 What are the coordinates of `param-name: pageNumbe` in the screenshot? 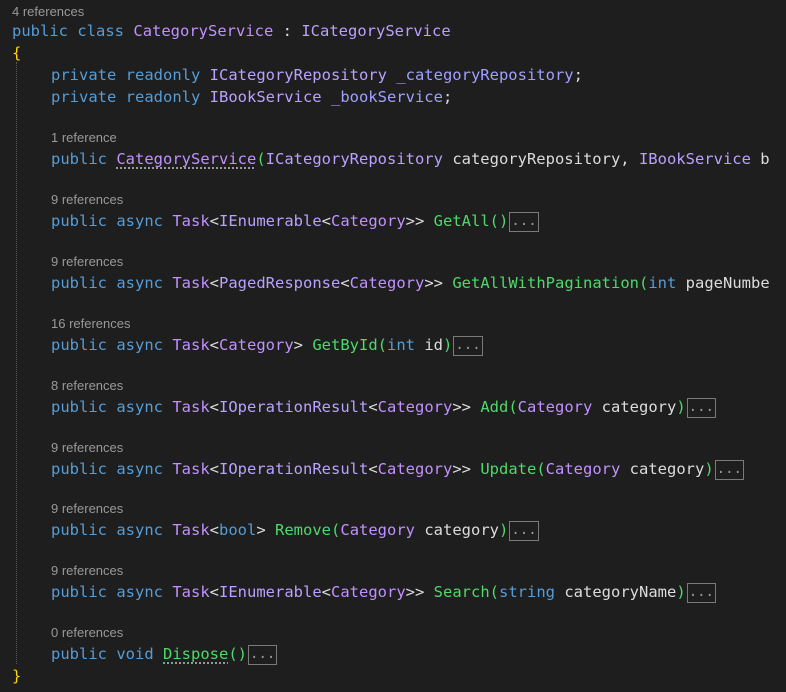 It's located at (723, 283).